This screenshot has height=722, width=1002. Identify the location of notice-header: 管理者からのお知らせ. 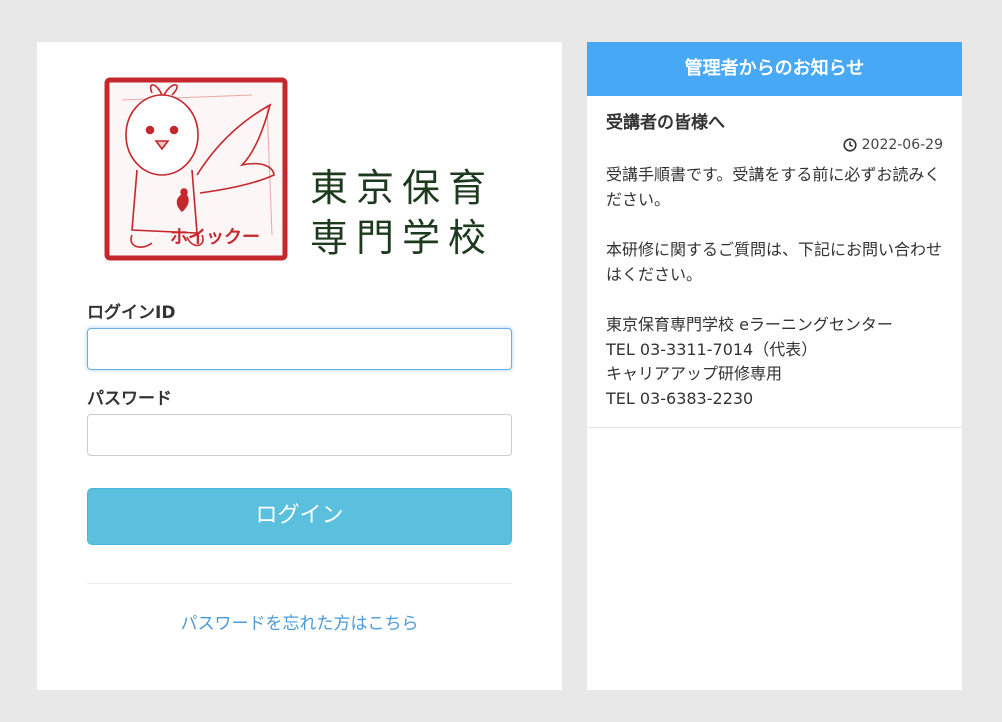
(774, 69).